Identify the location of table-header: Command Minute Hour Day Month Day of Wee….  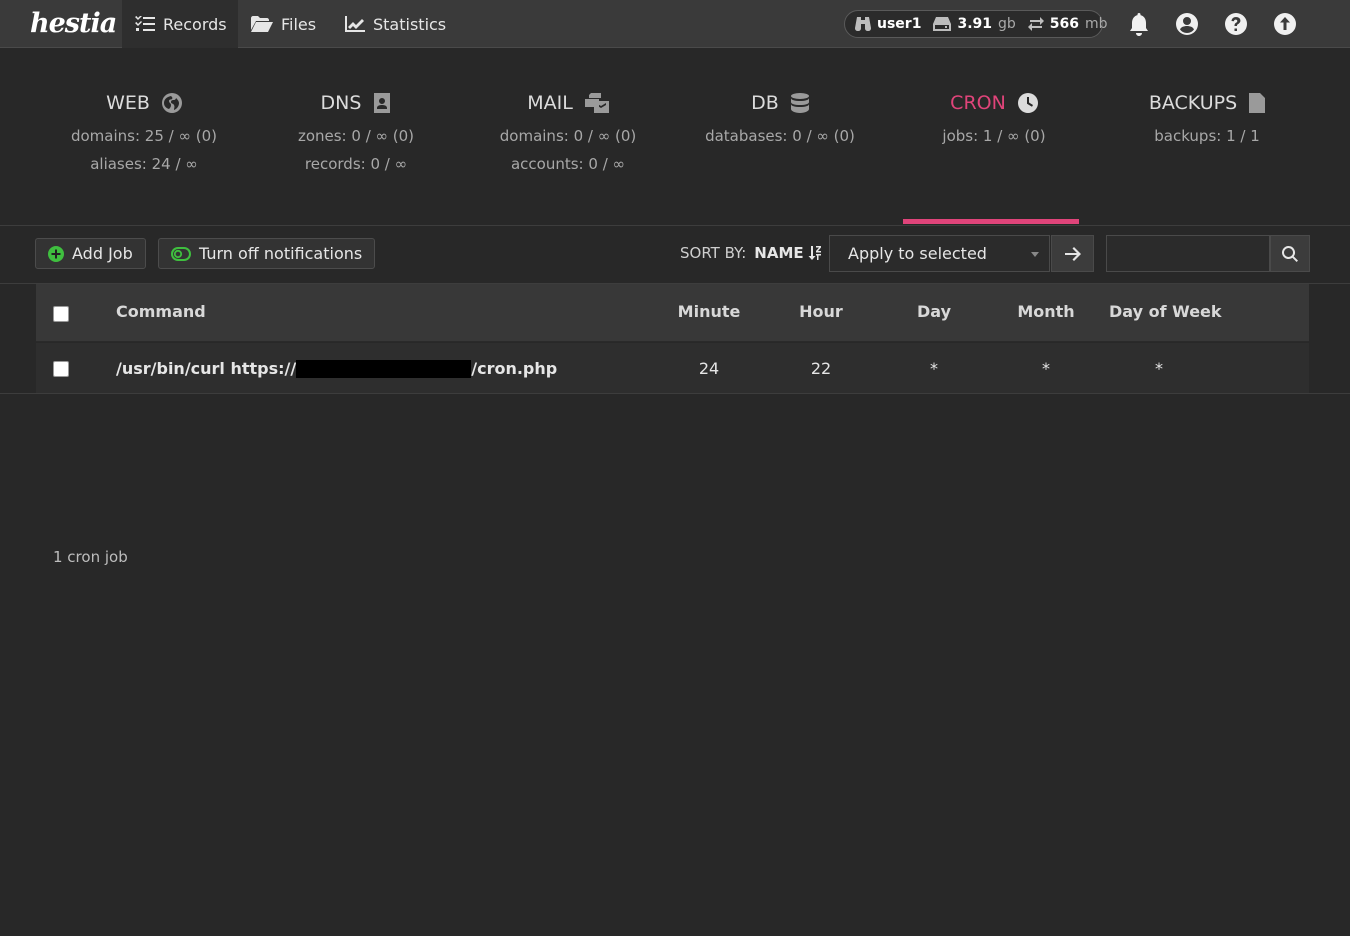
(672, 313).